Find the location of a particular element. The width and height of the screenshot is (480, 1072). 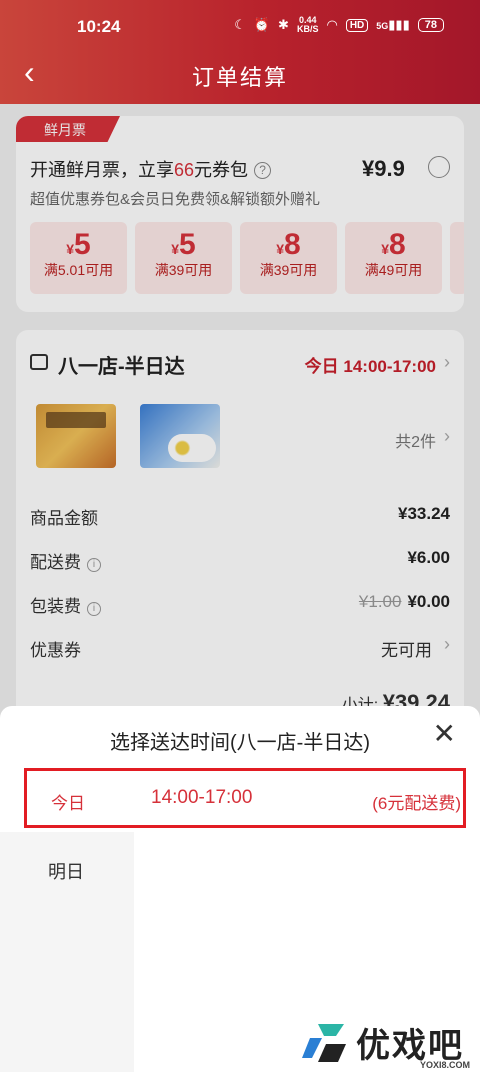

bluetooth-icon: ✱ is located at coordinates (283, 24).